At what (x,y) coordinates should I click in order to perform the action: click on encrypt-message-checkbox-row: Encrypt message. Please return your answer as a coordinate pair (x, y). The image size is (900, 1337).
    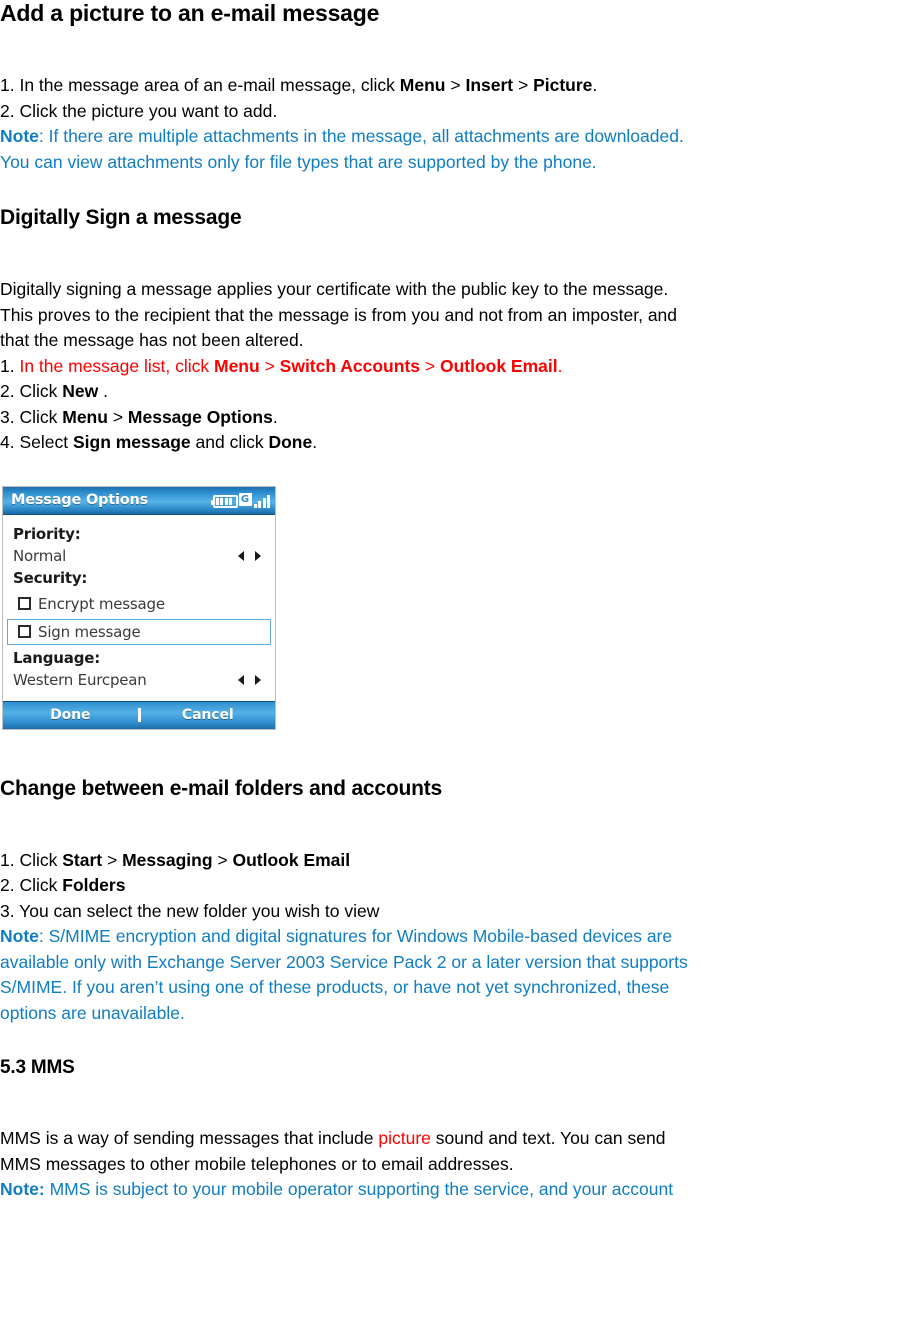
    Looking at the image, I should click on (139, 604).